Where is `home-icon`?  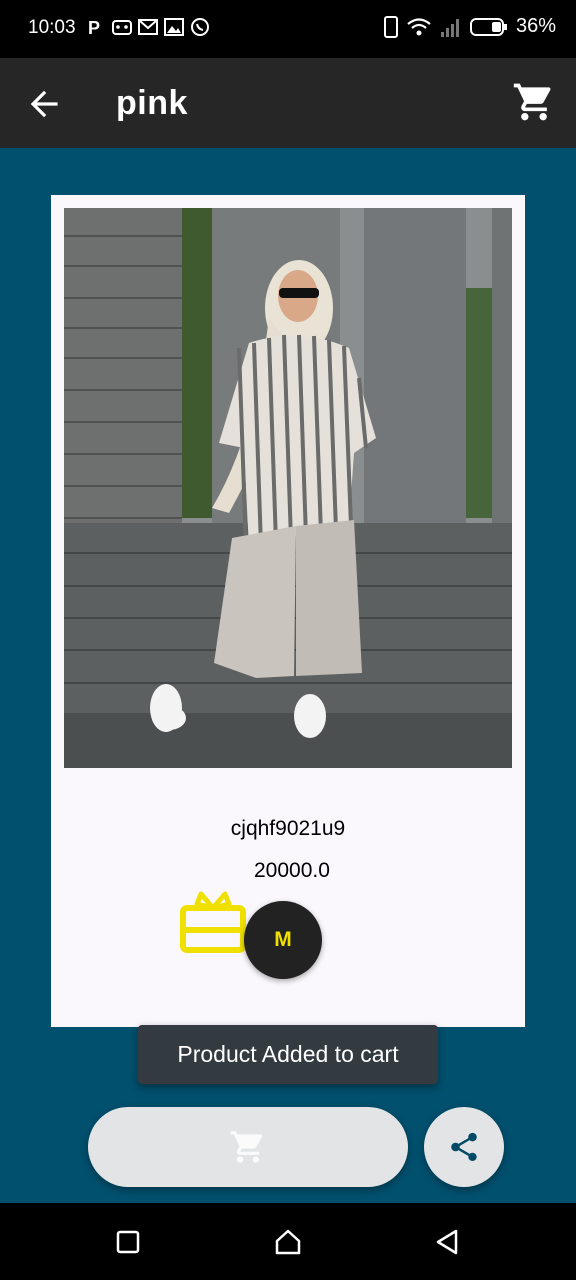 home-icon is located at coordinates (288, 1242).